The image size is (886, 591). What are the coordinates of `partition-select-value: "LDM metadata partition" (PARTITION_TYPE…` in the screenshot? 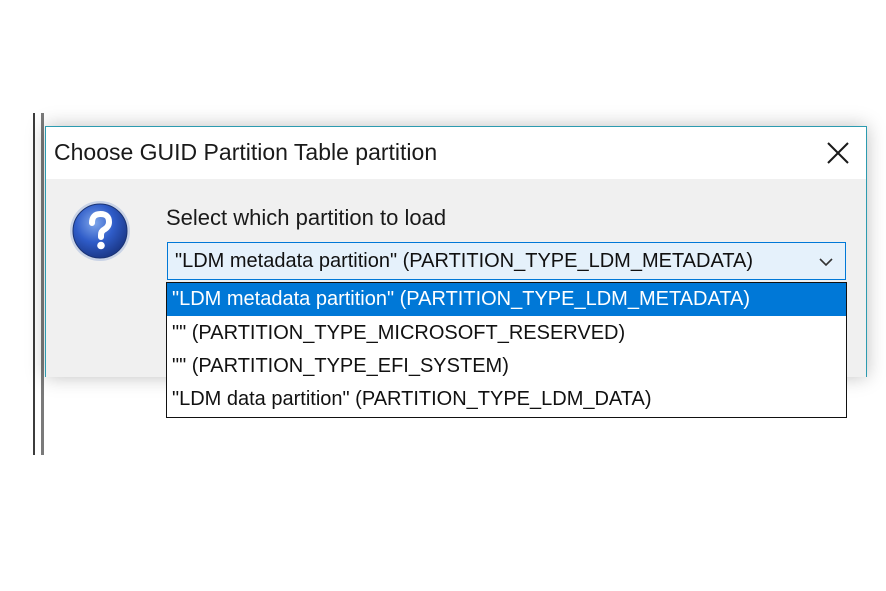 It's located at (464, 261).